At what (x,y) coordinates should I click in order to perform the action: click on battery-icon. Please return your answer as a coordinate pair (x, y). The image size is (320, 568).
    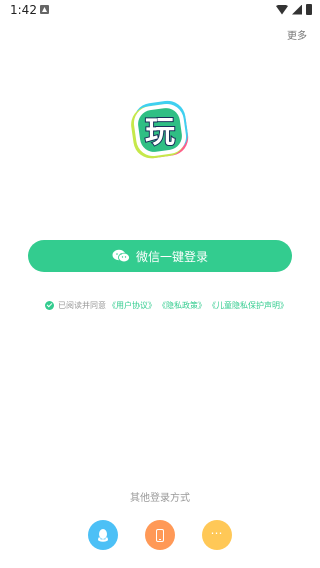
    Looking at the image, I should click on (309, 9).